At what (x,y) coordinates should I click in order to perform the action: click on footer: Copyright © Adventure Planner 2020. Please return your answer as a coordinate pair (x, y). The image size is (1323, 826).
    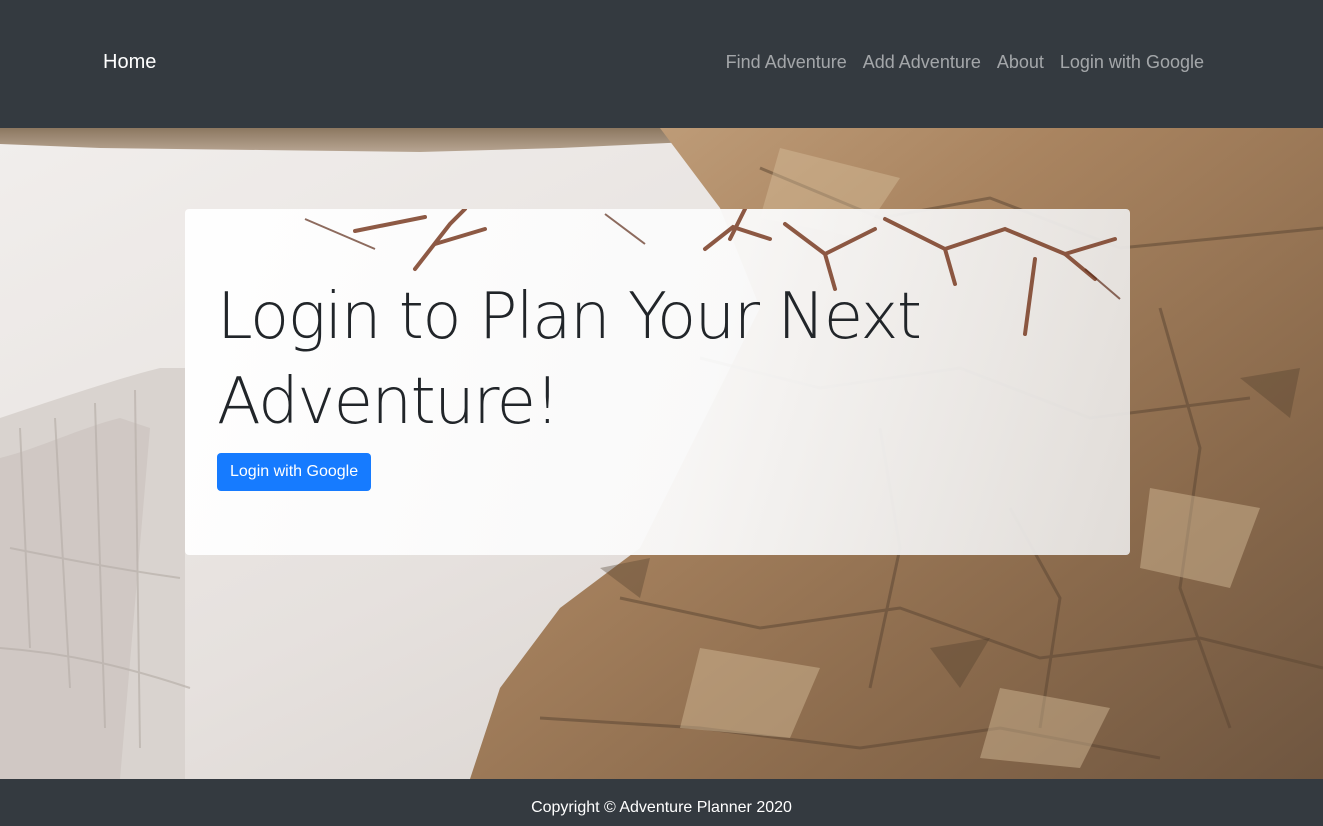
    Looking at the image, I should click on (661, 802).